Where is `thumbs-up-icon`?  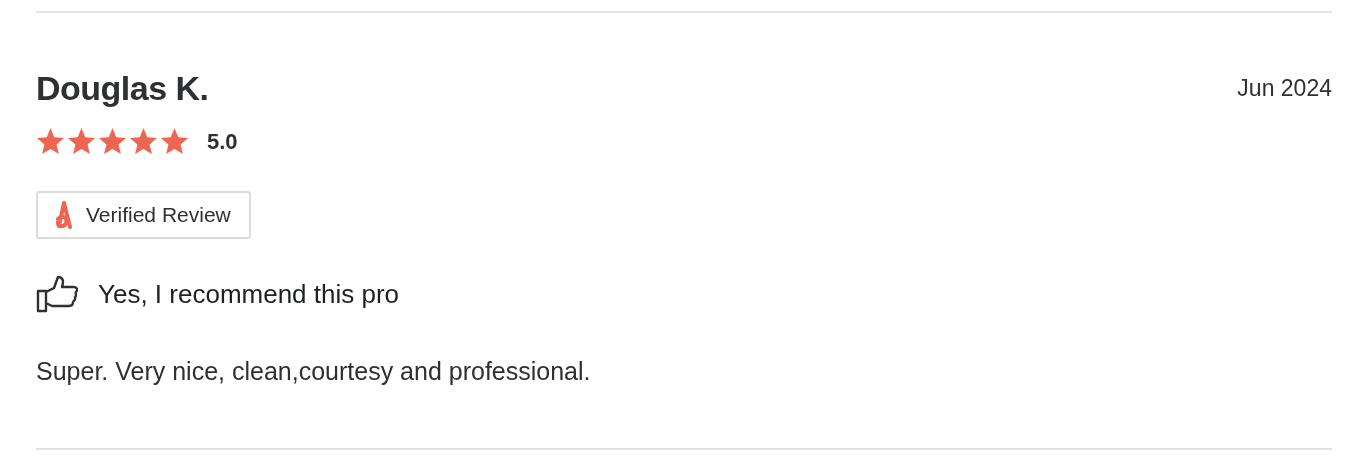
thumbs-up-icon is located at coordinates (57, 294).